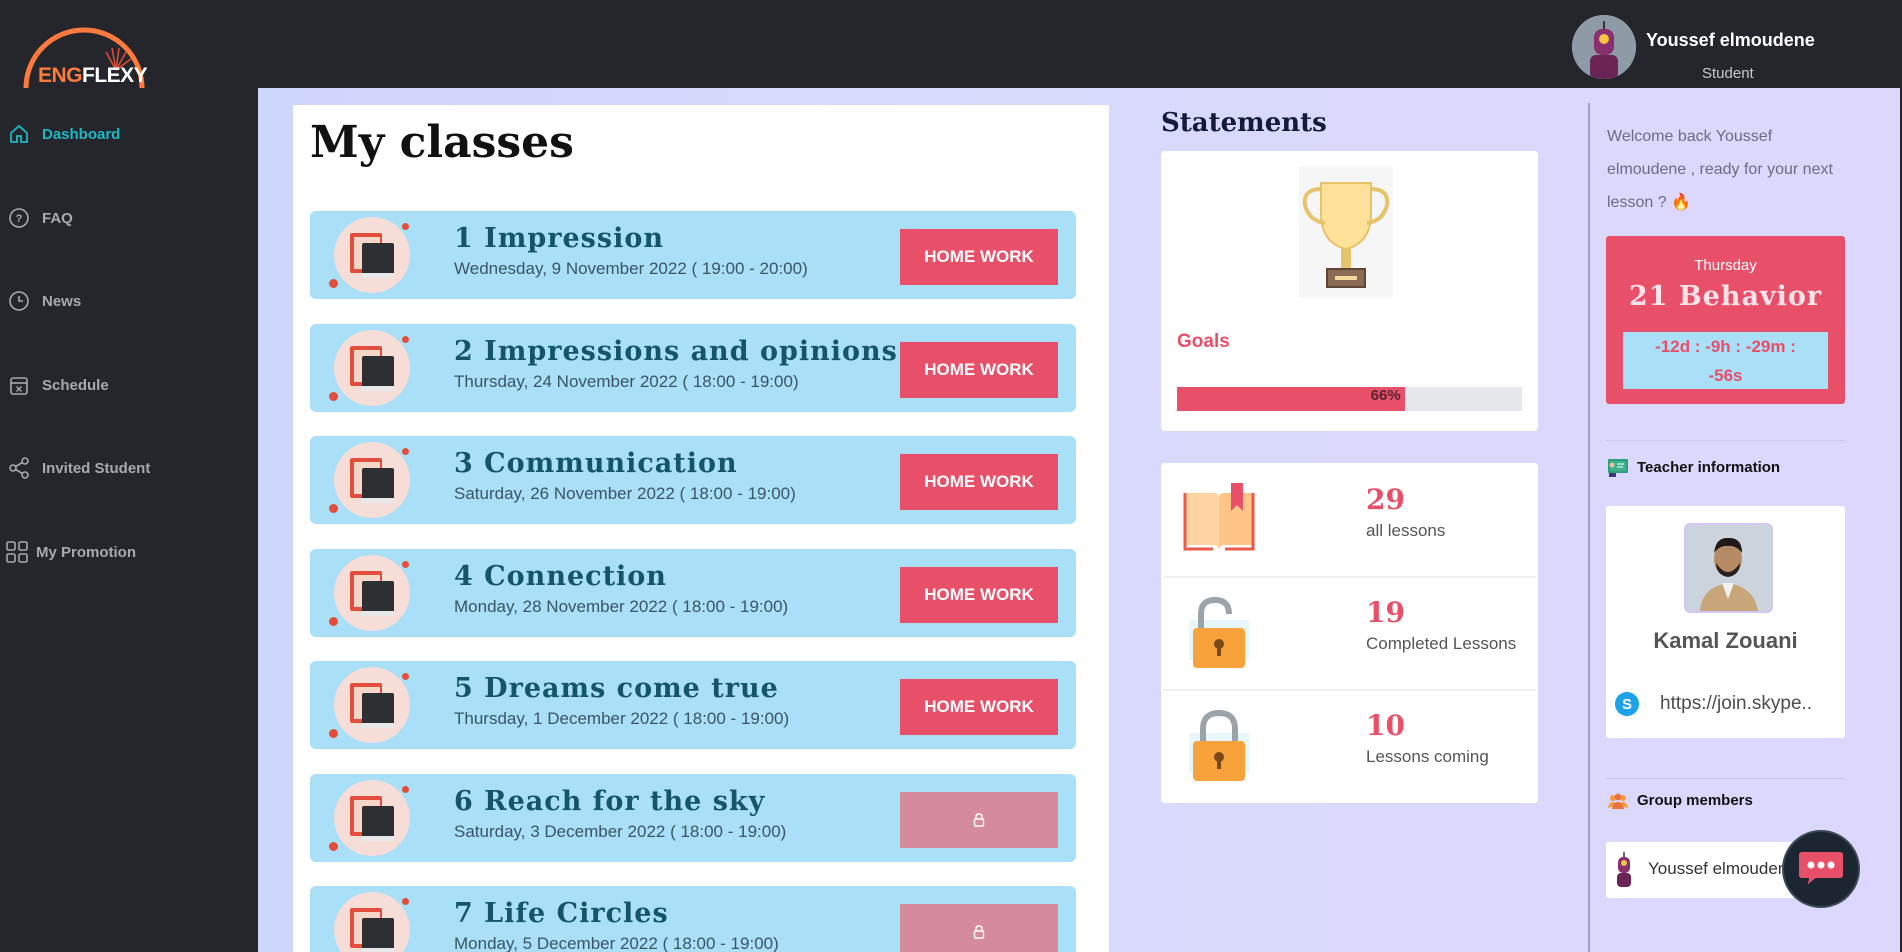  I want to click on sidebar-item-faq: ? FAQ, so click(125, 218).